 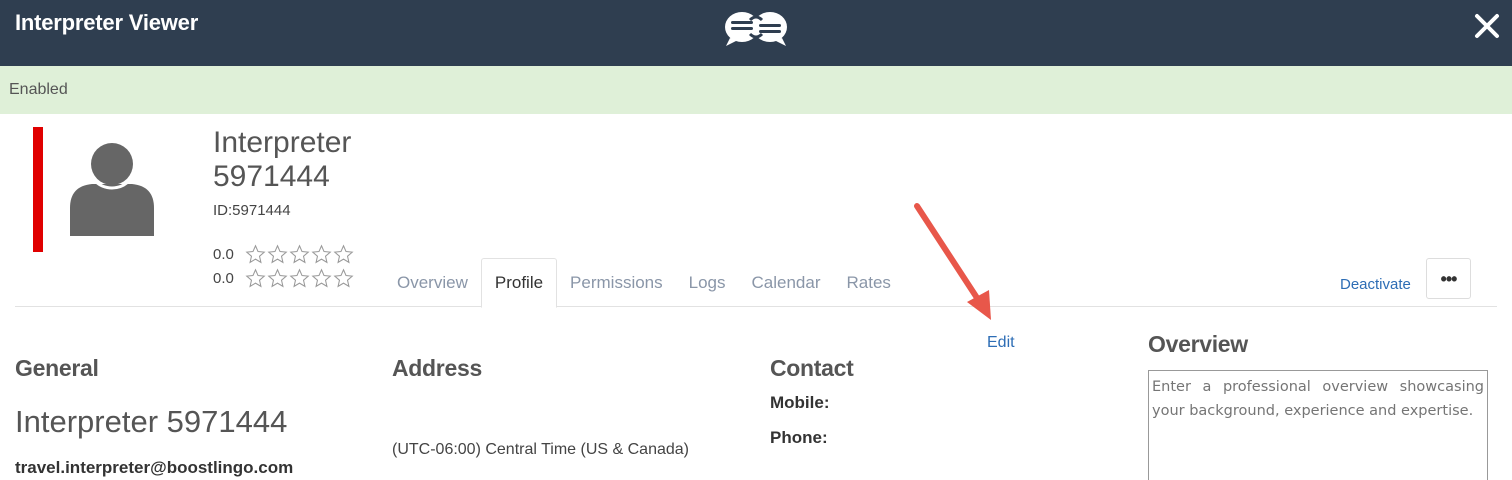 What do you see at coordinates (799, 437) in the screenshot?
I see `phone-label: Phone:` at bounding box center [799, 437].